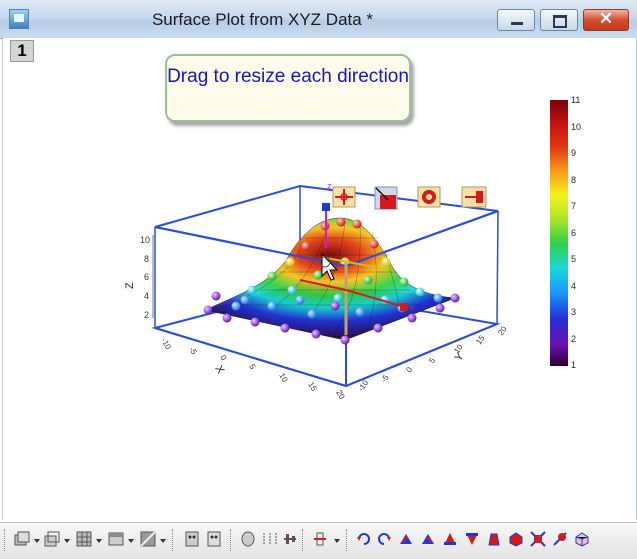 The image size is (637, 559). What do you see at coordinates (480, 339) in the screenshot?
I see `y-tick: 15` at bounding box center [480, 339].